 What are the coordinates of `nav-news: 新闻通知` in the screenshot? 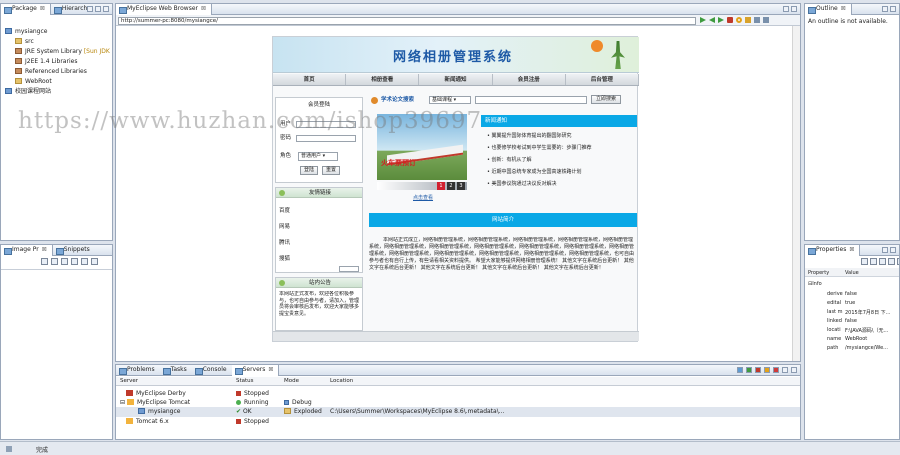 It's located at (456, 79).